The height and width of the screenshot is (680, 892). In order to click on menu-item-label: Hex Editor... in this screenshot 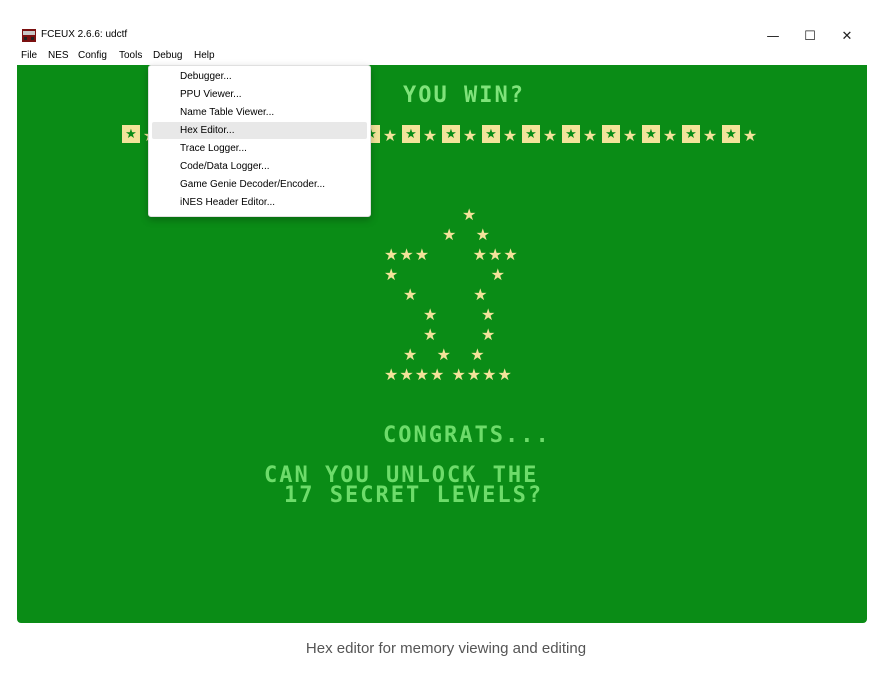, I will do `click(207, 130)`.